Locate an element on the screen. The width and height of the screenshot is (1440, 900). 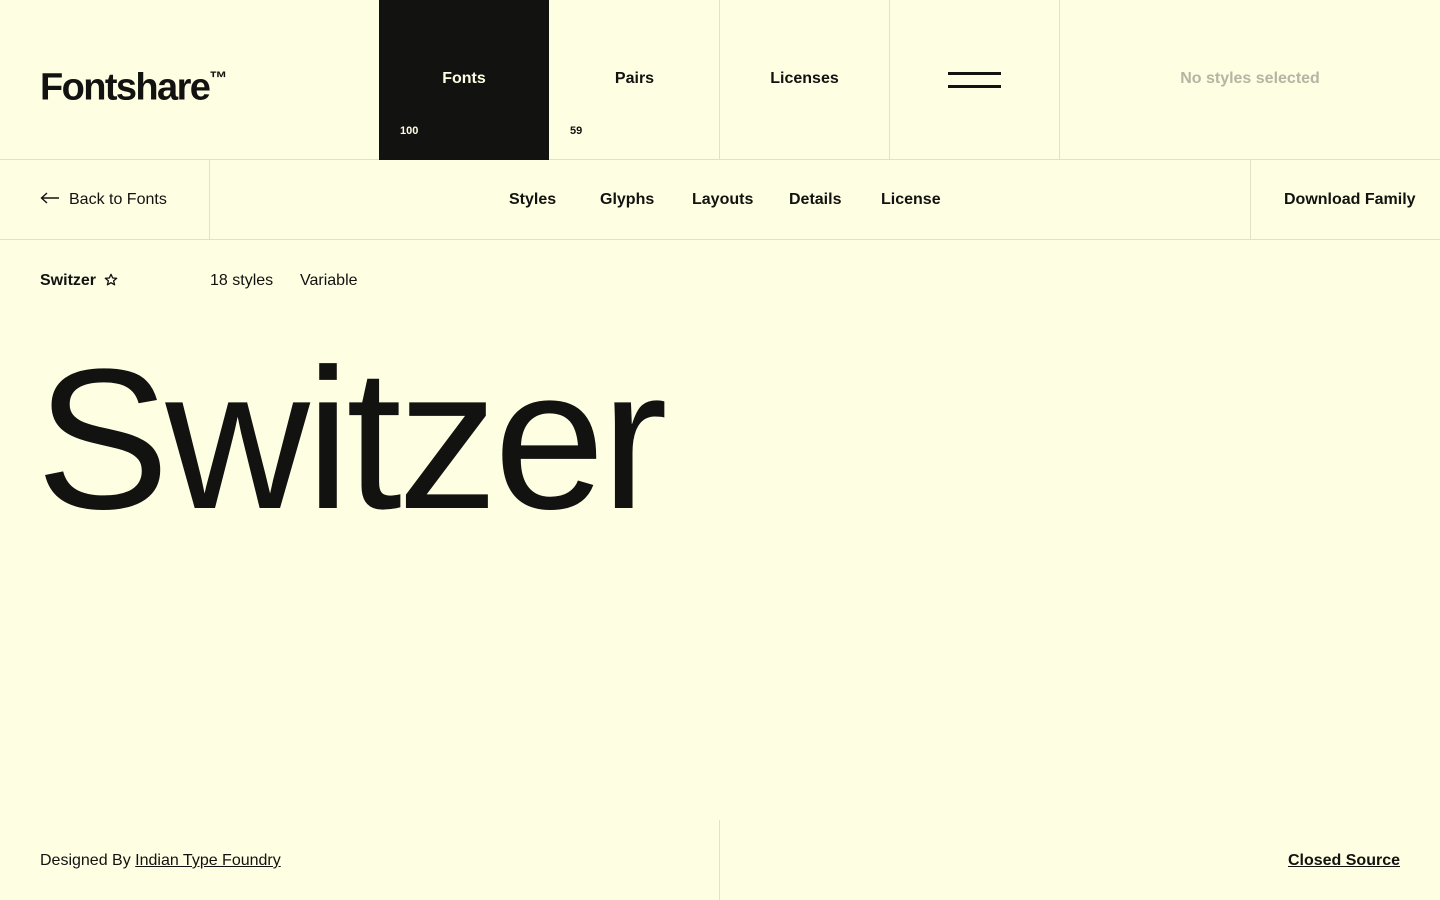
source-info: Closed Source is located at coordinates (1344, 861).